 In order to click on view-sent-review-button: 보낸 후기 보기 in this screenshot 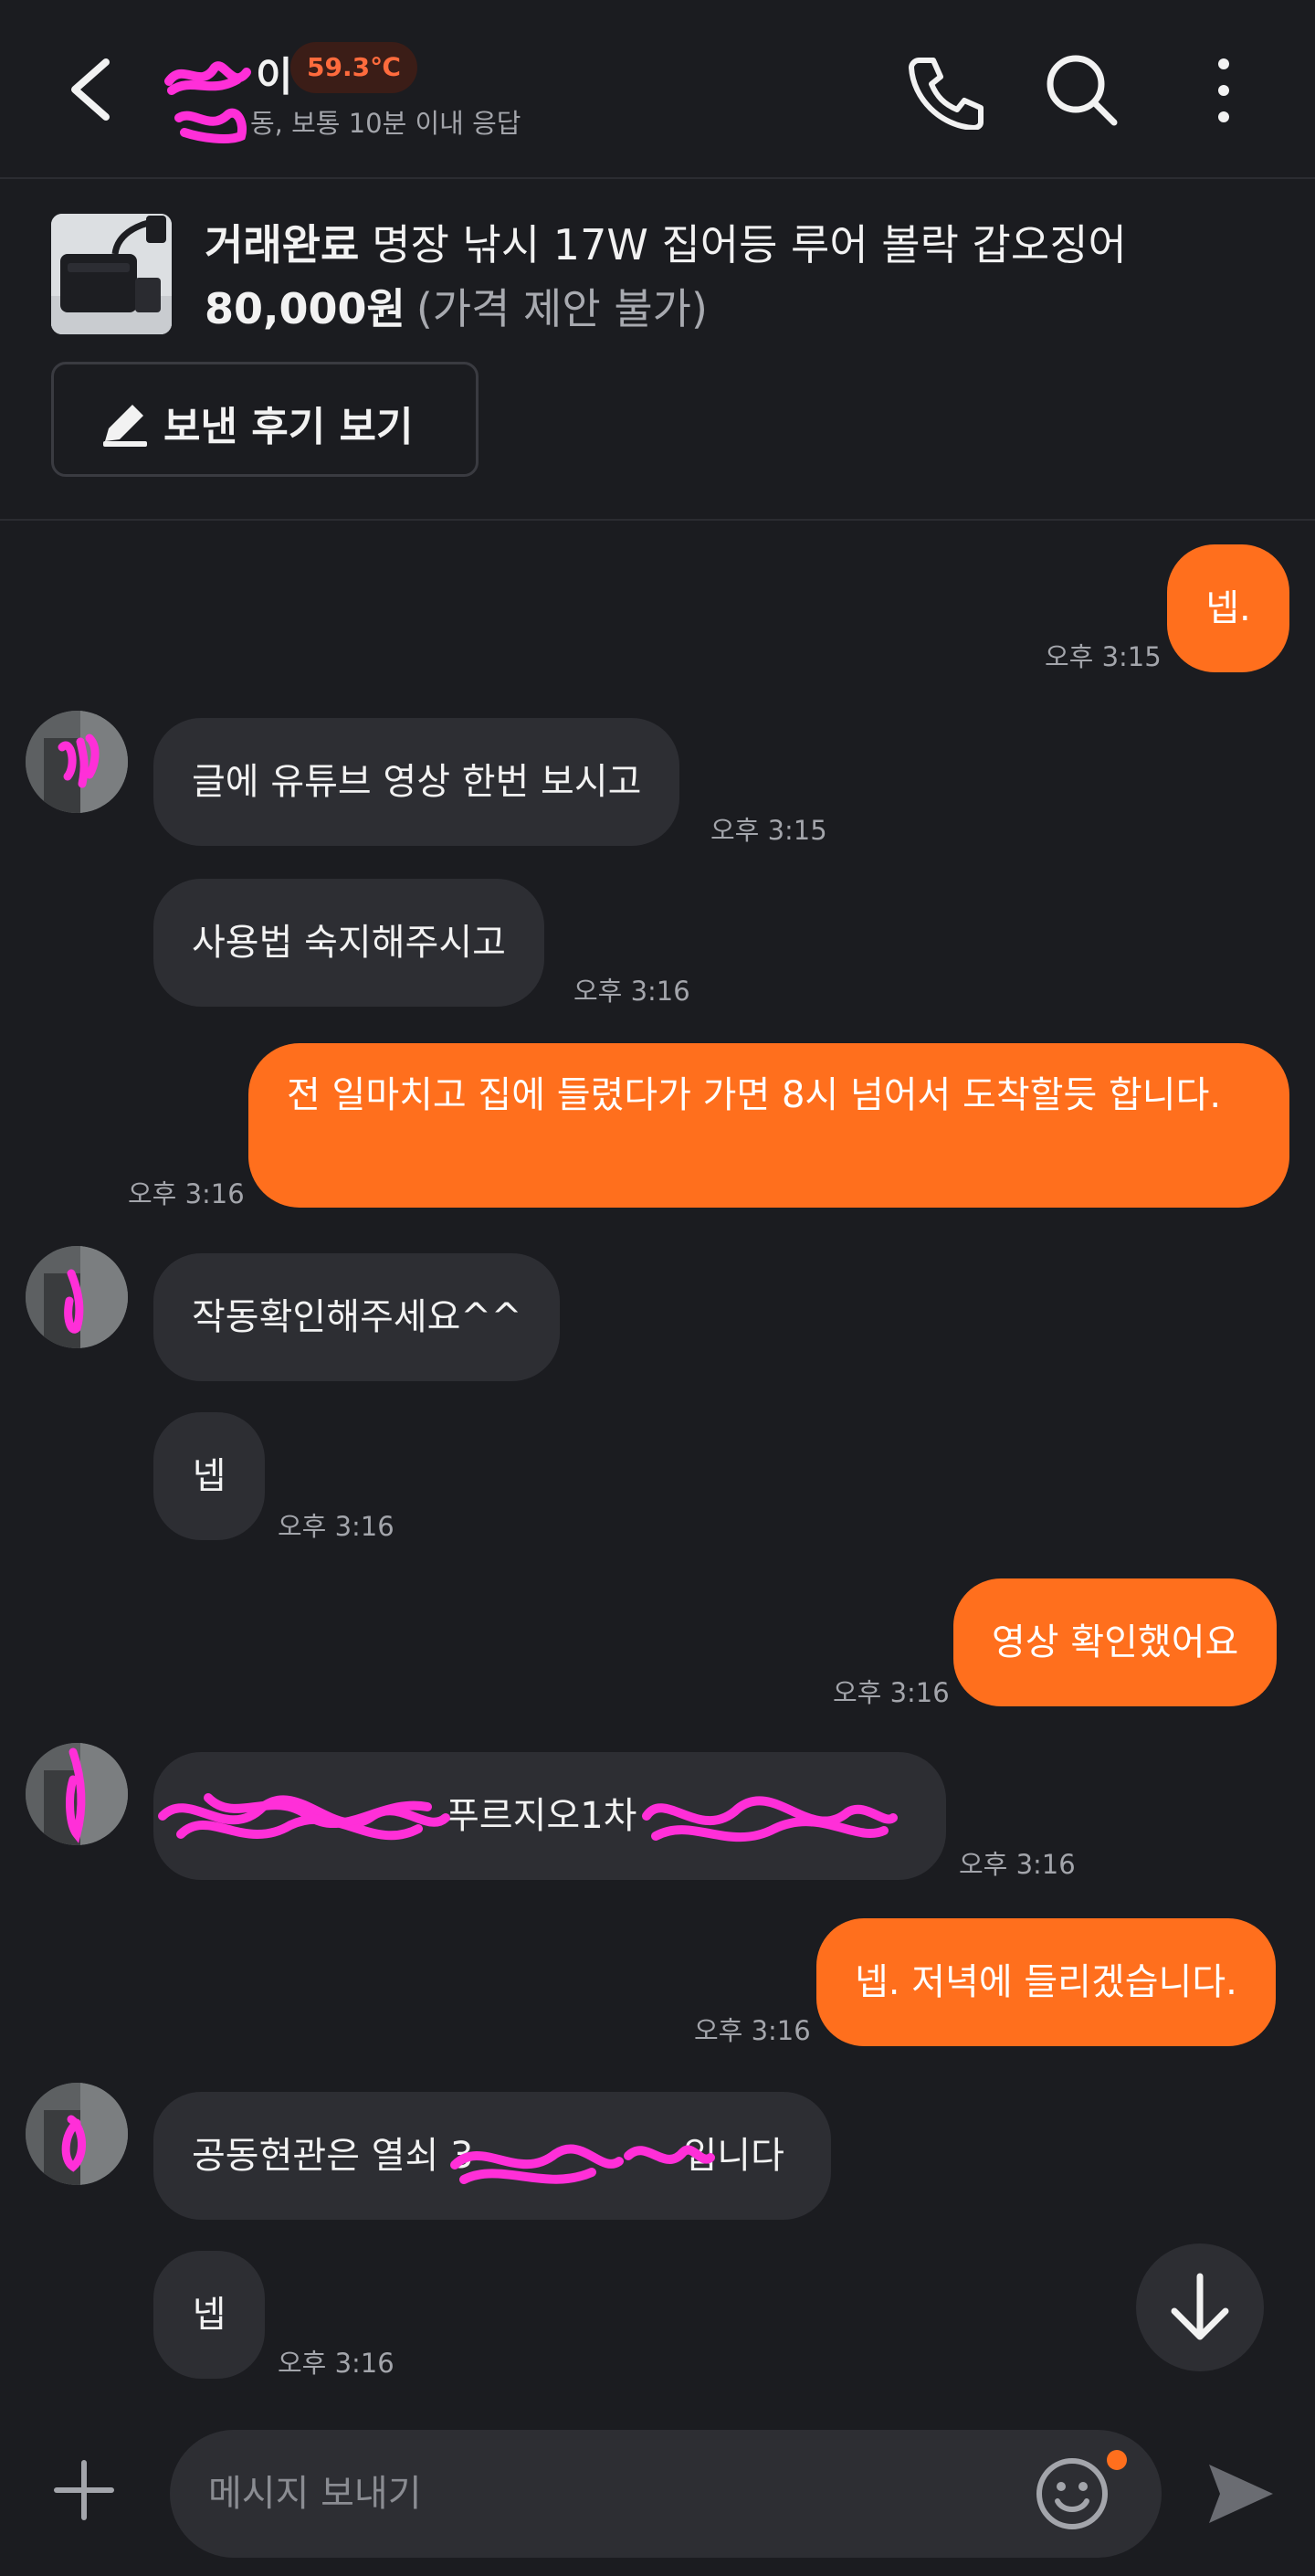, I will do `click(265, 419)`.